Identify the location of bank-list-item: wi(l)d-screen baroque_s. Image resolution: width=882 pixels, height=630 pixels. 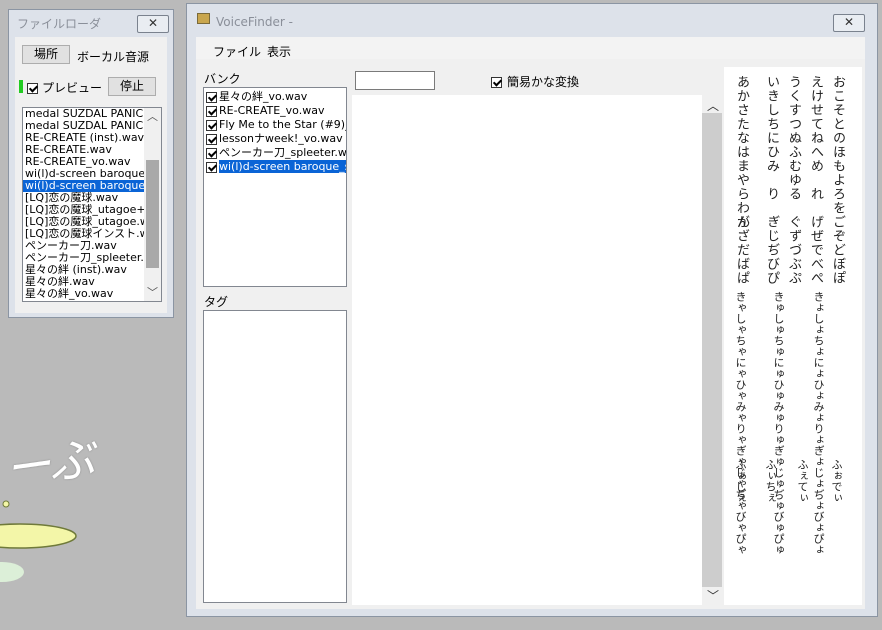
(275, 167).